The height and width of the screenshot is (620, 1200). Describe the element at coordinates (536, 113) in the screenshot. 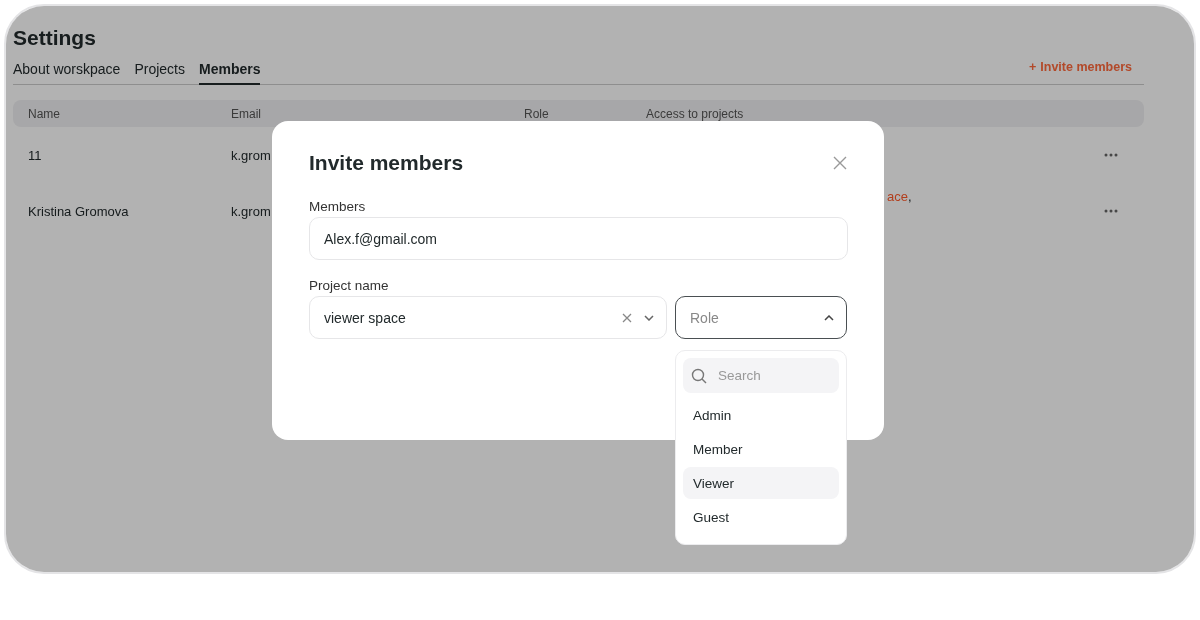

I see `column-header: Role` at that location.